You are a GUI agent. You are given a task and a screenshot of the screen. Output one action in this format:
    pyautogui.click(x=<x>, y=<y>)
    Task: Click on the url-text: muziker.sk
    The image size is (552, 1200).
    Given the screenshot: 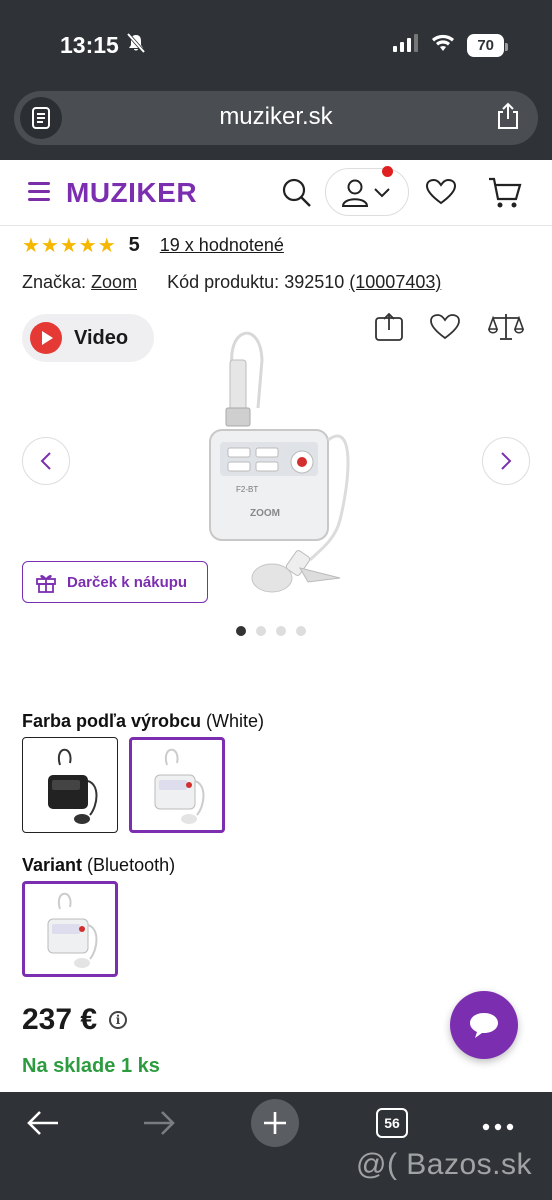 What is the action you would take?
    pyautogui.click(x=276, y=117)
    